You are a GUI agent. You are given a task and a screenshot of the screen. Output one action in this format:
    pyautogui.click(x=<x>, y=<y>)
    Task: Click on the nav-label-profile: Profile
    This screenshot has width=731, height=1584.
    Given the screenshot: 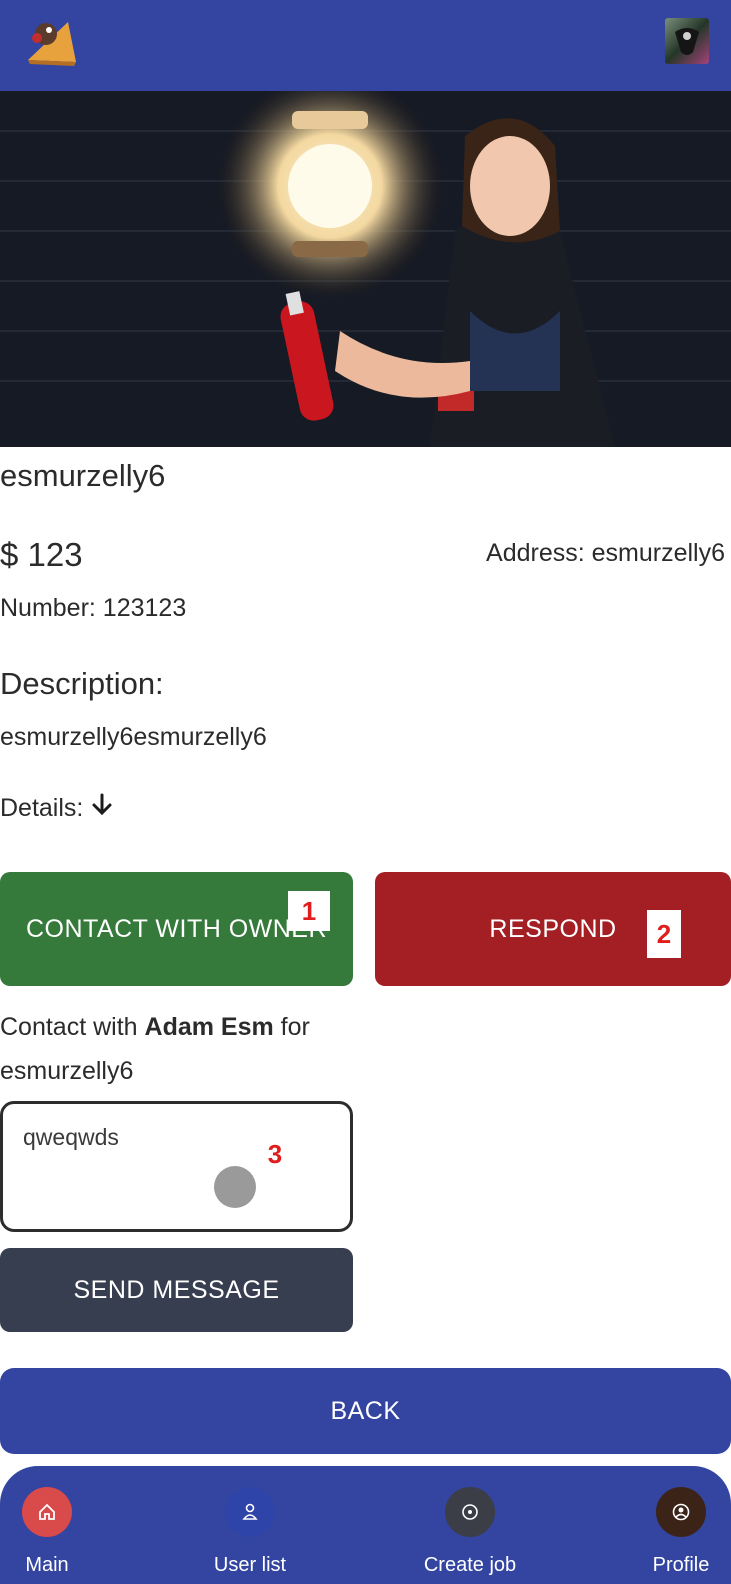 What is the action you would take?
    pyautogui.click(x=681, y=1565)
    